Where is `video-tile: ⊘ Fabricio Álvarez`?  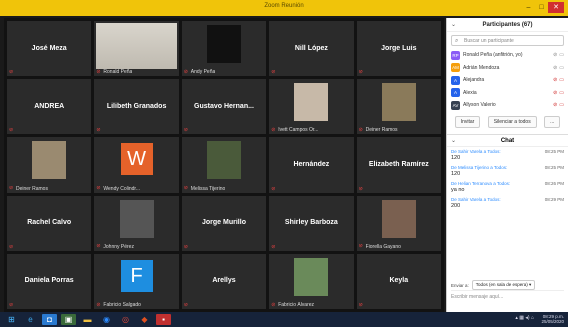
video-tile: ⊘ Fabricio Álvarez is located at coordinates (311, 281).